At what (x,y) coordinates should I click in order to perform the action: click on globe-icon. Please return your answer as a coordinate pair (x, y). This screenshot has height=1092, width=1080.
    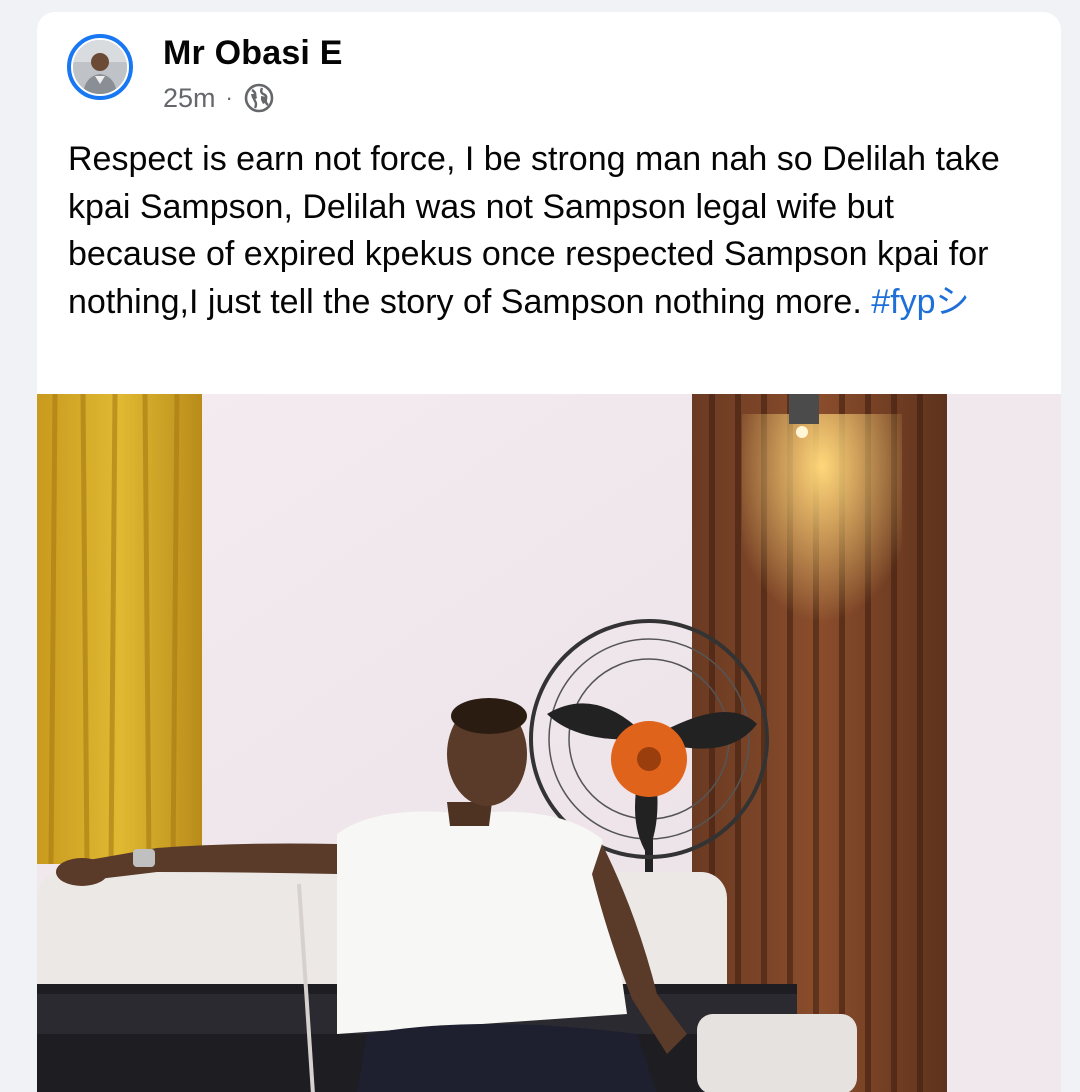
    Looking at the image, I should click on (259, 98).